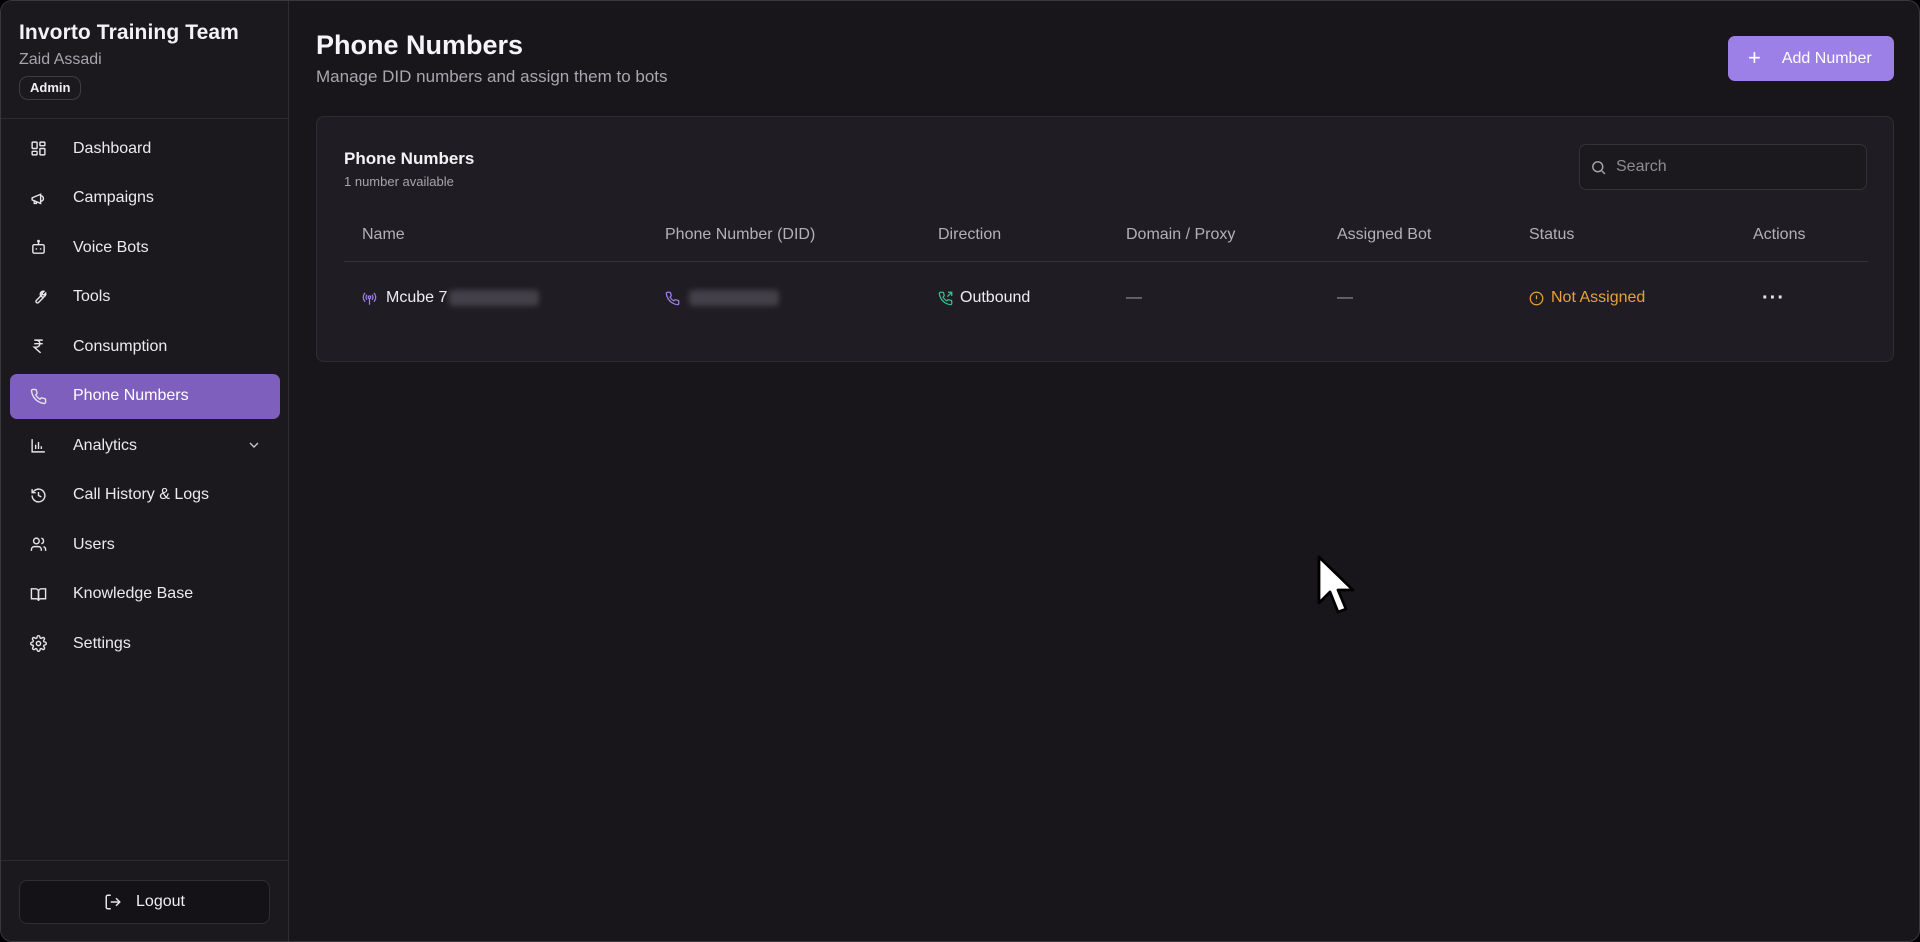 Image resolution: width=1920 pixels, height=942 pixels. What do you see at coordinates (369, 298) in the screenshot?
I see `antenna-icon` at bounding box center [369, 298].